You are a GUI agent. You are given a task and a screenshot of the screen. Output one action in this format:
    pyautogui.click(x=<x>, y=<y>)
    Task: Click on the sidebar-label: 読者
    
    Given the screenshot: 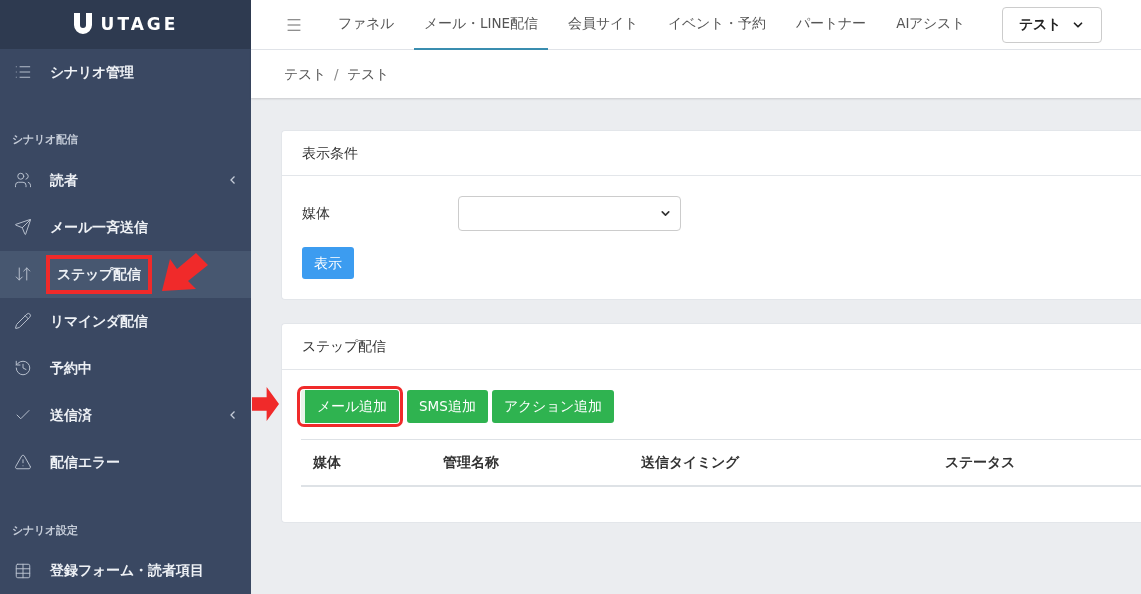 What is the action you would take?
    pyautogui.click(x=64, y=180)
    